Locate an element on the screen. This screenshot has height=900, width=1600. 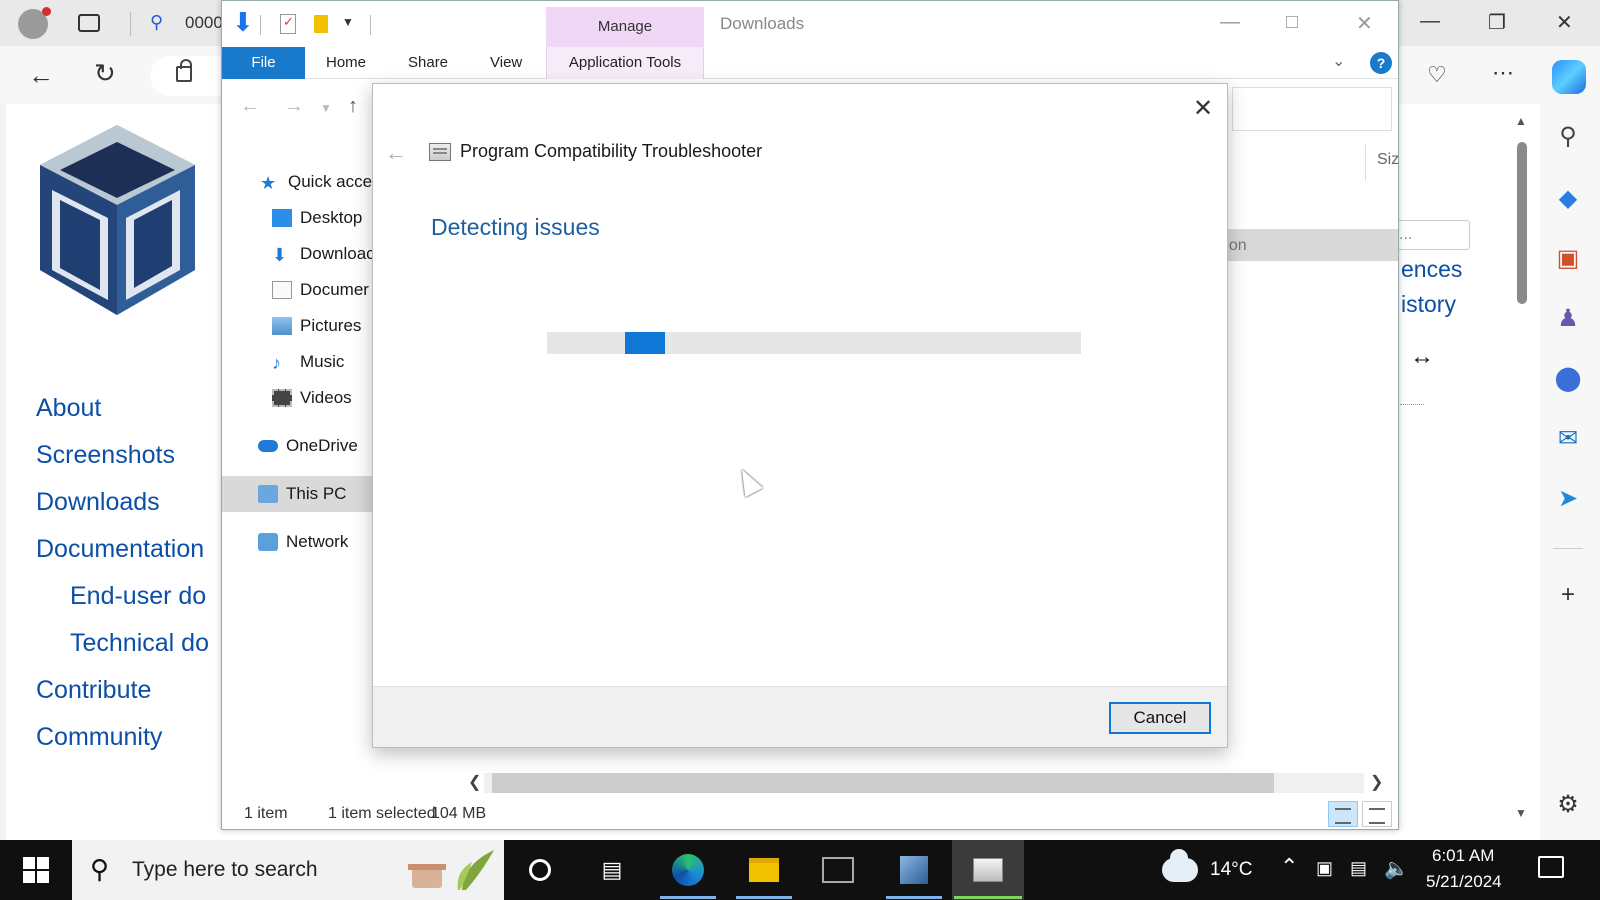
more-options-icon: ⋯ is located at coordinates (1503, 73).